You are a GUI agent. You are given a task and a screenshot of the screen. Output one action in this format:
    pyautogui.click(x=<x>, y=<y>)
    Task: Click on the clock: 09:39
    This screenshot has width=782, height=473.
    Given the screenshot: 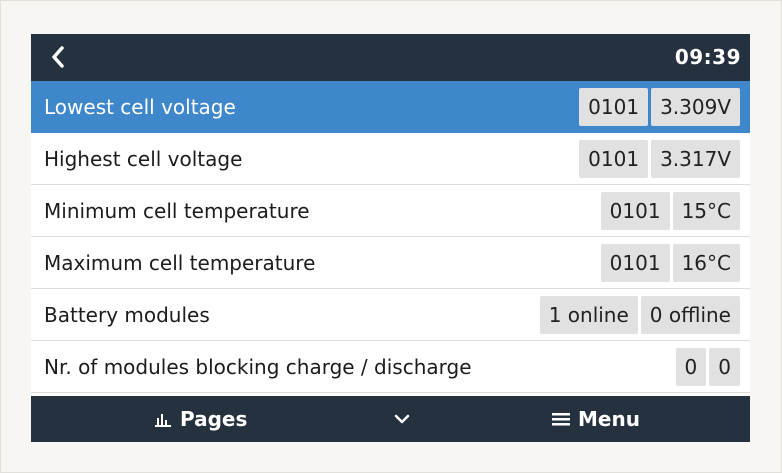 What is the action you would take?
    pyautogui.click(x=707, y=57)
    